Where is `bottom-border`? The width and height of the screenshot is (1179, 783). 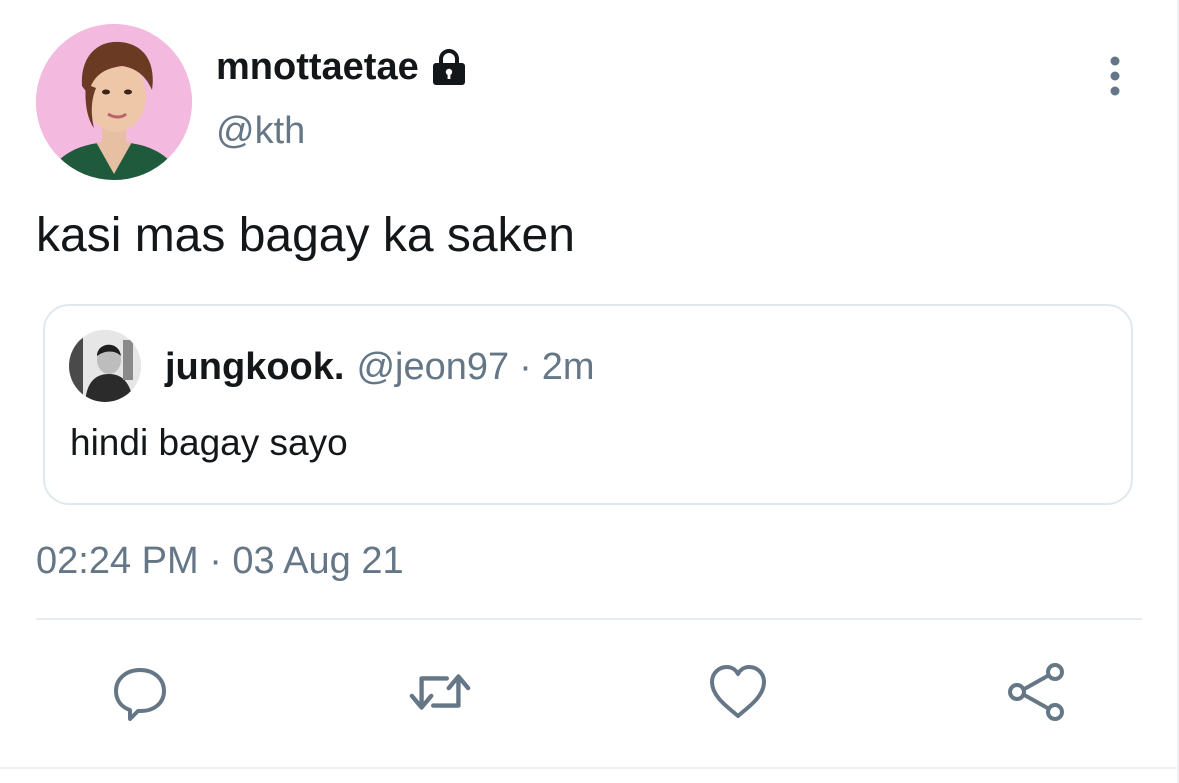
bottom-border is located at coordinates (589, 768).